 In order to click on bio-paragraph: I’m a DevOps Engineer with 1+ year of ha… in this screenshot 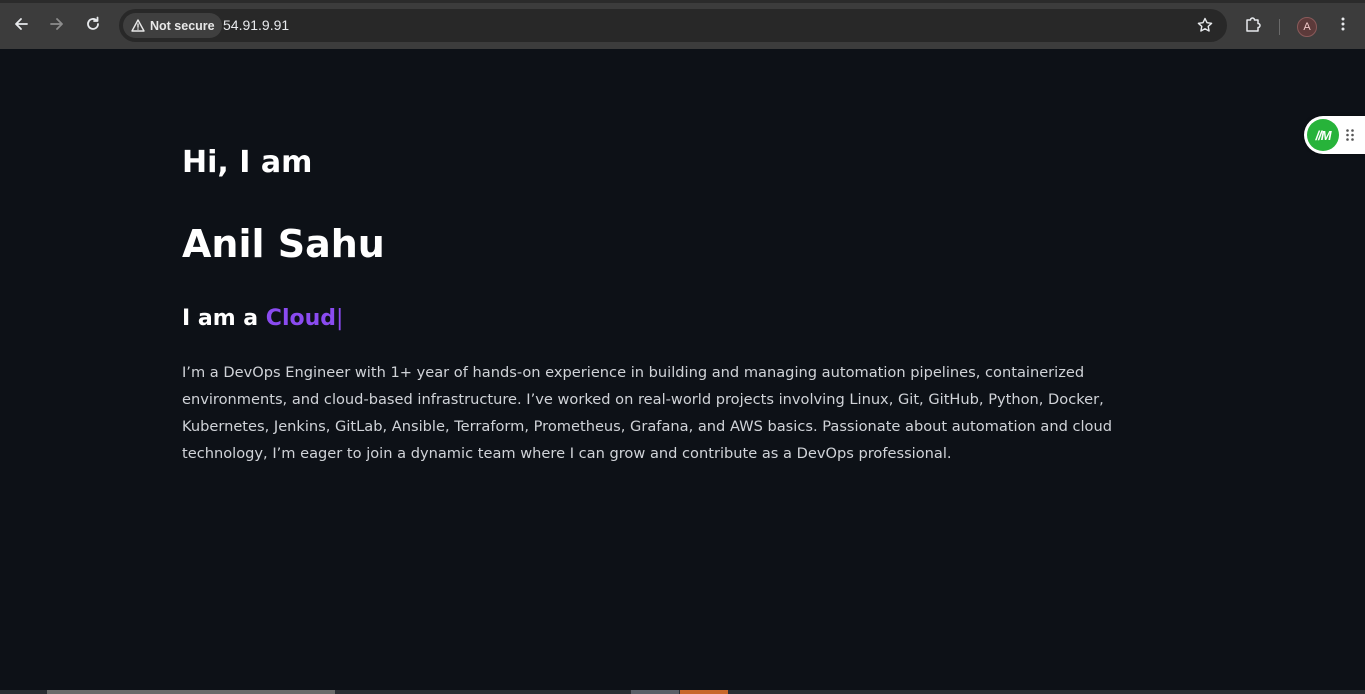, I will do `click(647, 413)`.